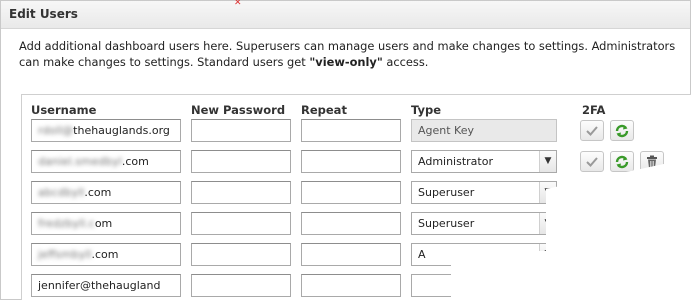  I want to click on type-value: Administrator, so click(455, 161).